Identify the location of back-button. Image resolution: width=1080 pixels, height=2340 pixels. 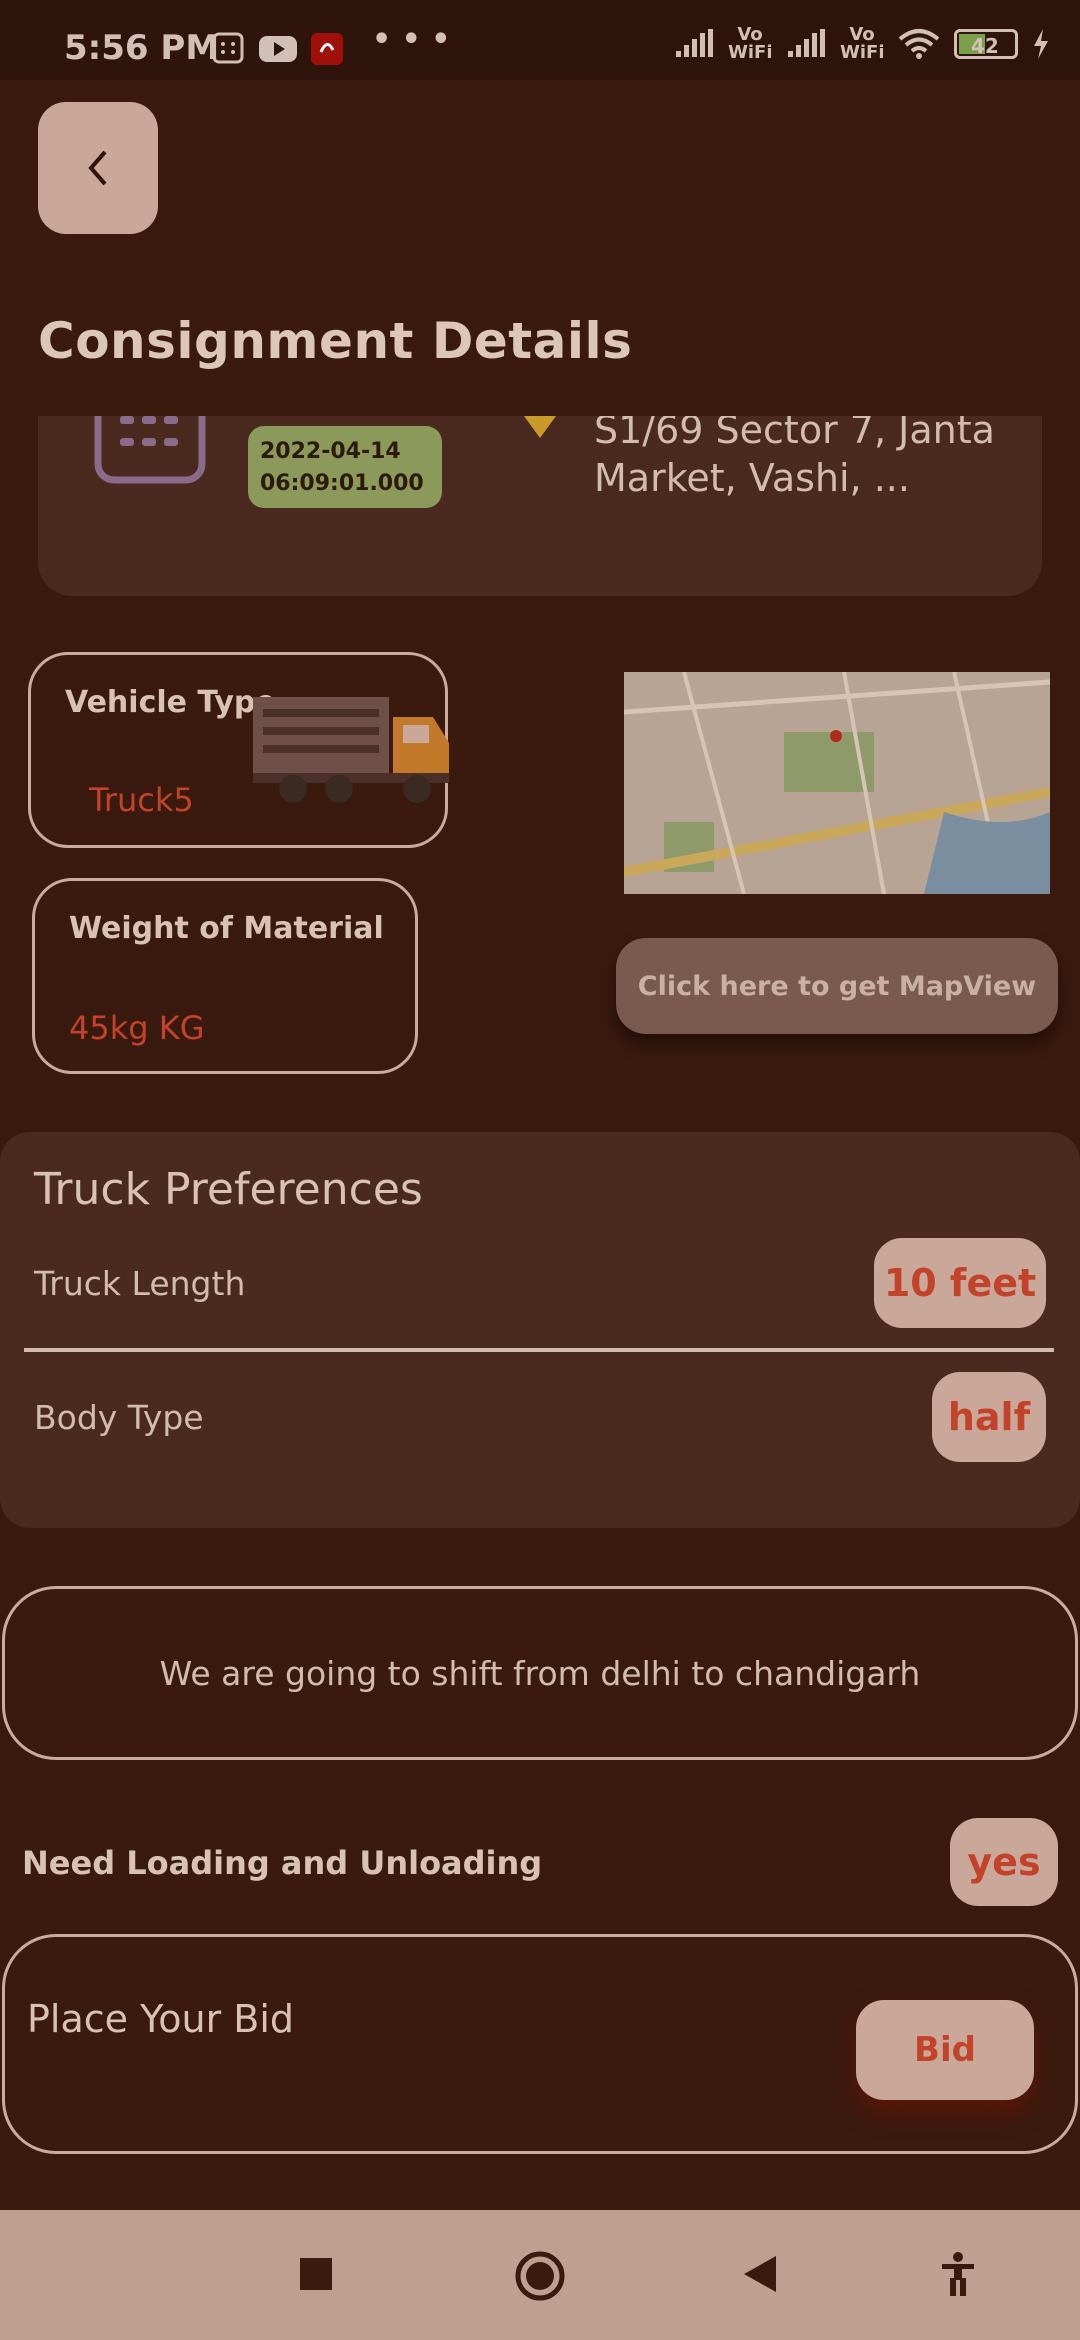
(98, 168).